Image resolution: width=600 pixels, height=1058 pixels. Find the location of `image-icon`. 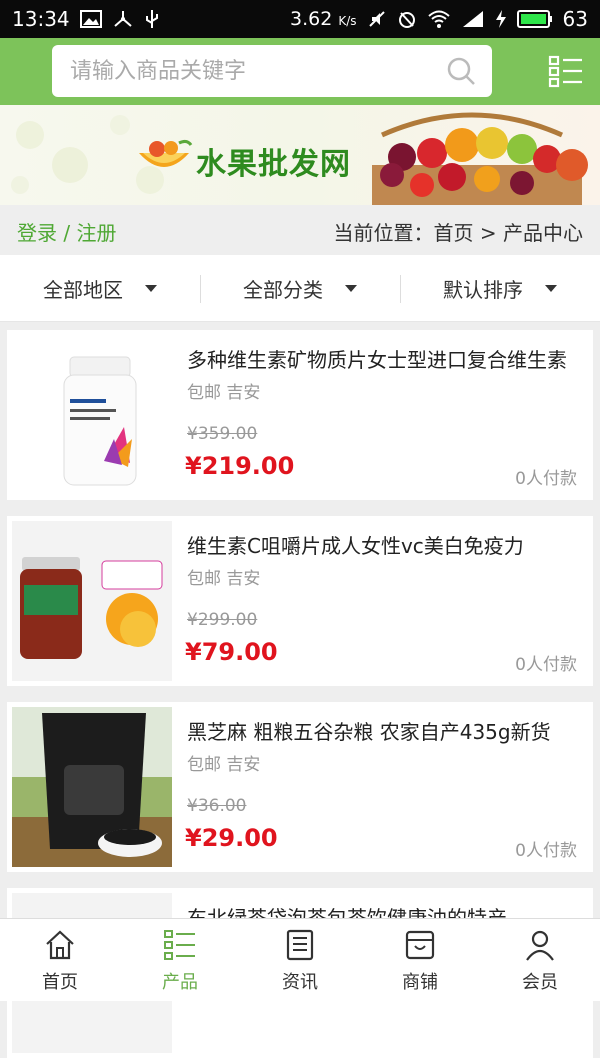

image-icon is located at coordinates (90, 19).